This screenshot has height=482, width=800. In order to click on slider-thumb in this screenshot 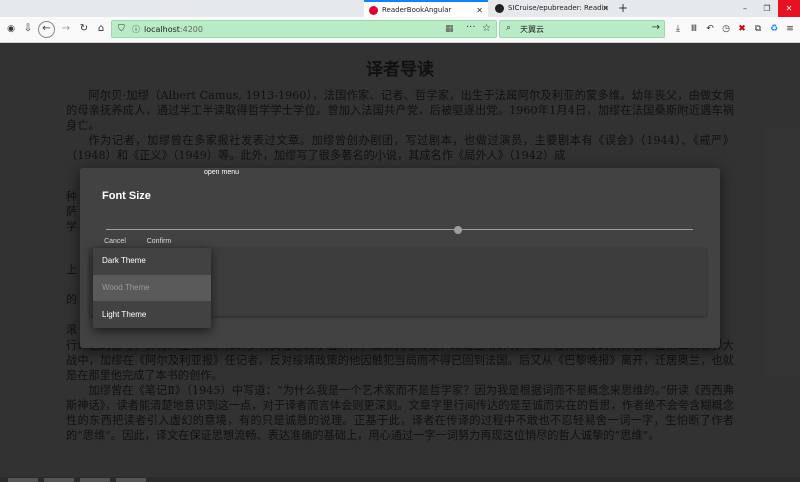, I will do `click(458, 230)`.